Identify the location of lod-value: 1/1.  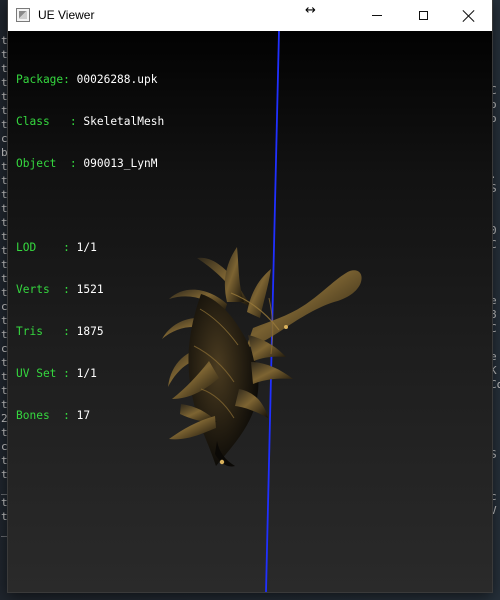
(86, 247).